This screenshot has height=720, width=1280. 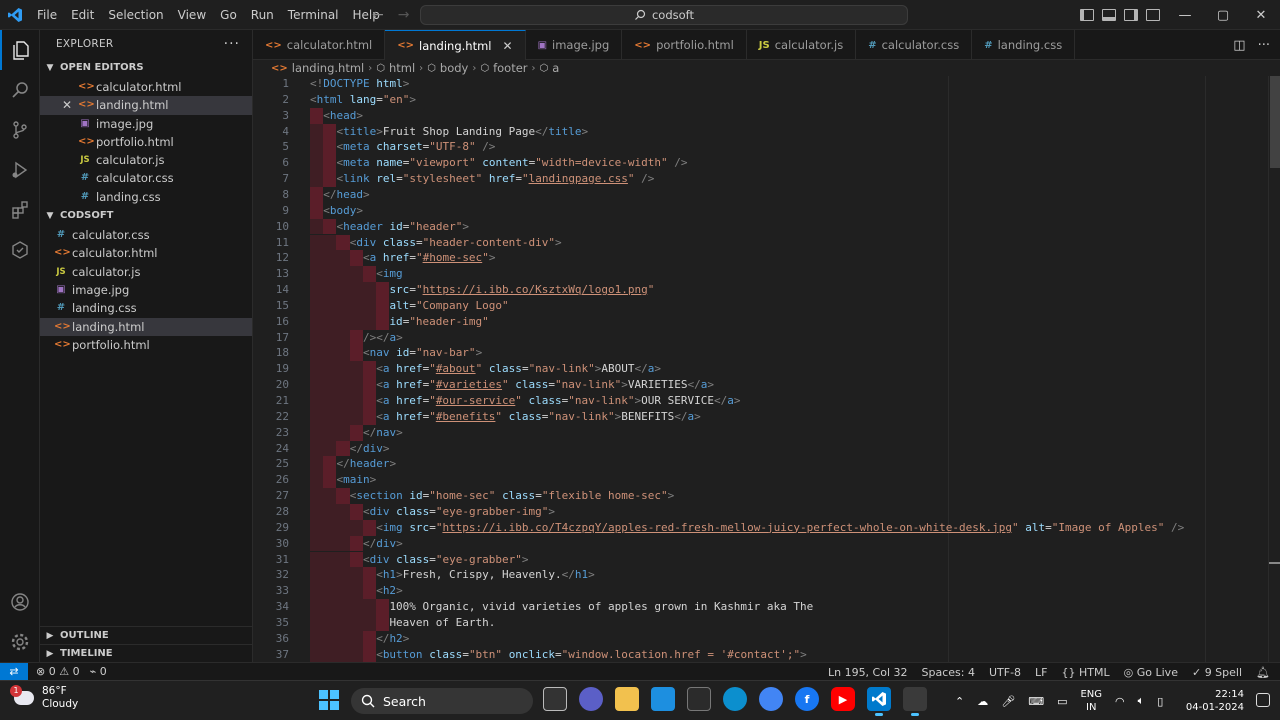 What do you see at coordinates (959, 701) in the screenshot?
I see `chevron-up-icon: ⌃` at bounding box center [959, 701].